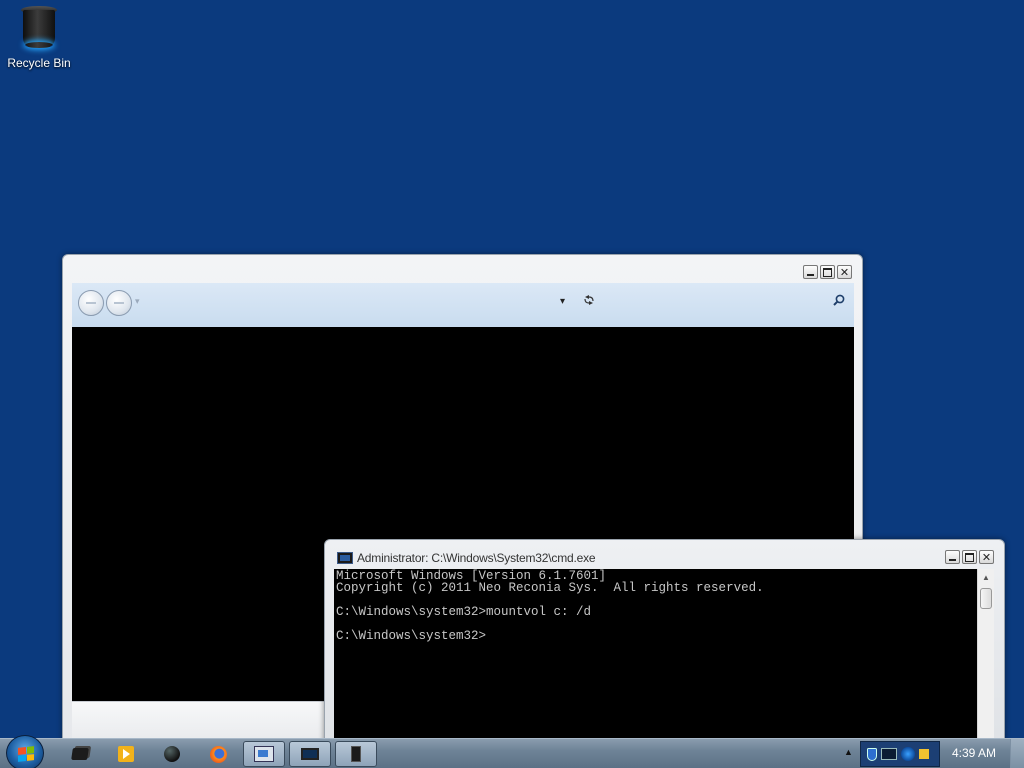 This screenshot has width=1024, height=768. Describe the element at coordinates (974, 753) in the screenshot. I see `taskbar-clock: 4:39 AM` at that location.